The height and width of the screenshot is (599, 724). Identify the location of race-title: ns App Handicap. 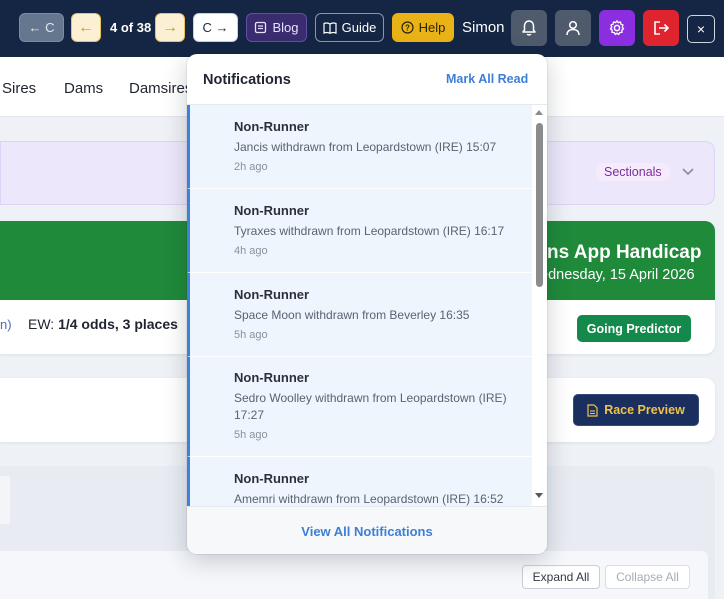
(624, 252).